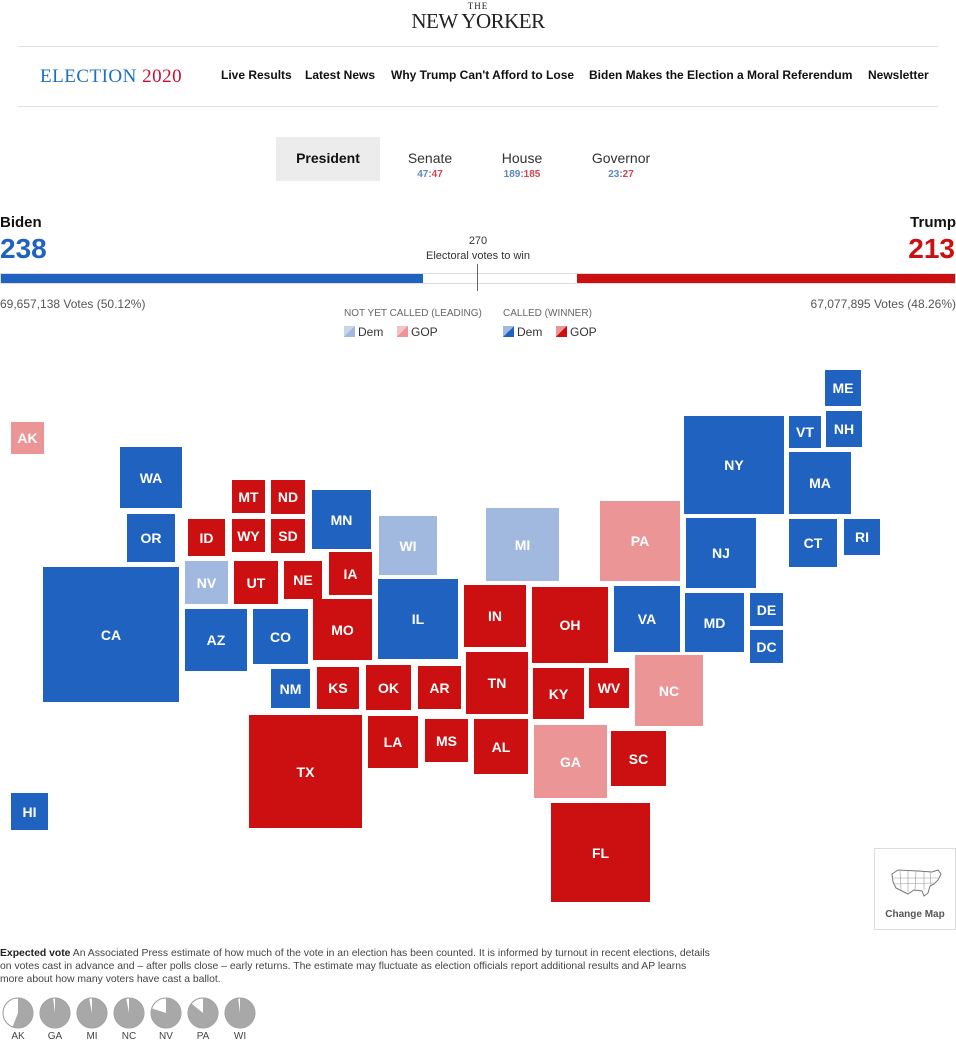 The height and width of the screenshot is (1041, 956). Describe the element at coordinates (240, 1013) in the screenshot. I see `expected-vote-pie-wi` at that location.